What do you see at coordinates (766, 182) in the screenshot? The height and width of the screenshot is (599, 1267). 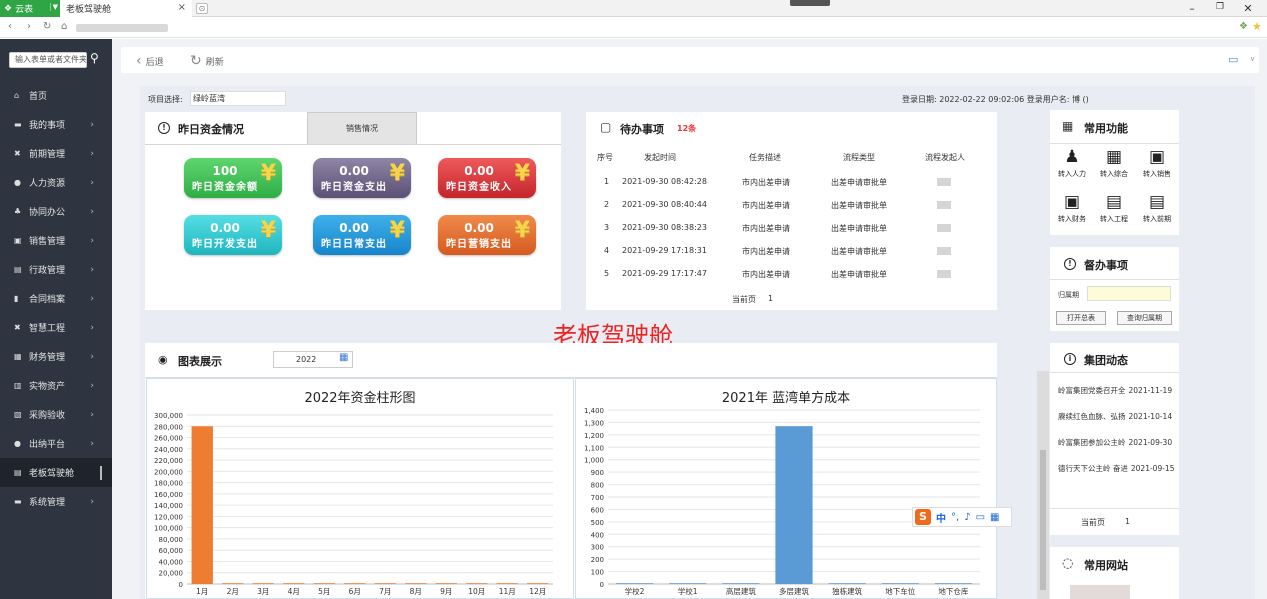 I see `table-cell-desc: 市内出差申请` at bounding box center [766, 182].